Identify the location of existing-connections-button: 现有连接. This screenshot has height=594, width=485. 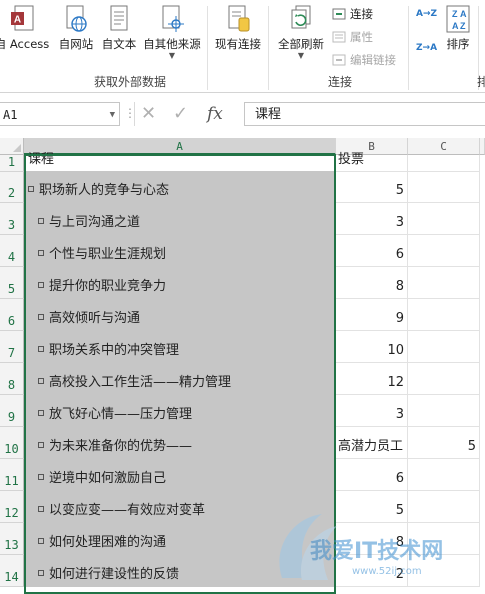
(238, 28).